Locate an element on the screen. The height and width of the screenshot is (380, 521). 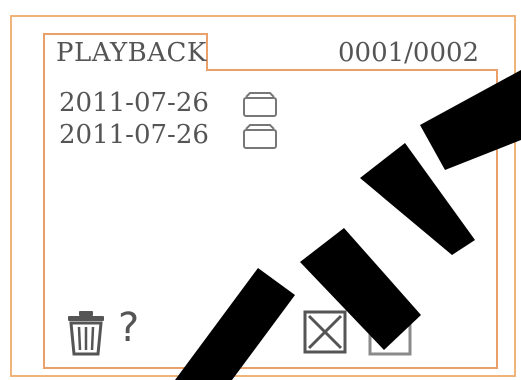
file-list: 2011-07-26 2011-07-26 is located at coordinates (179, 120).